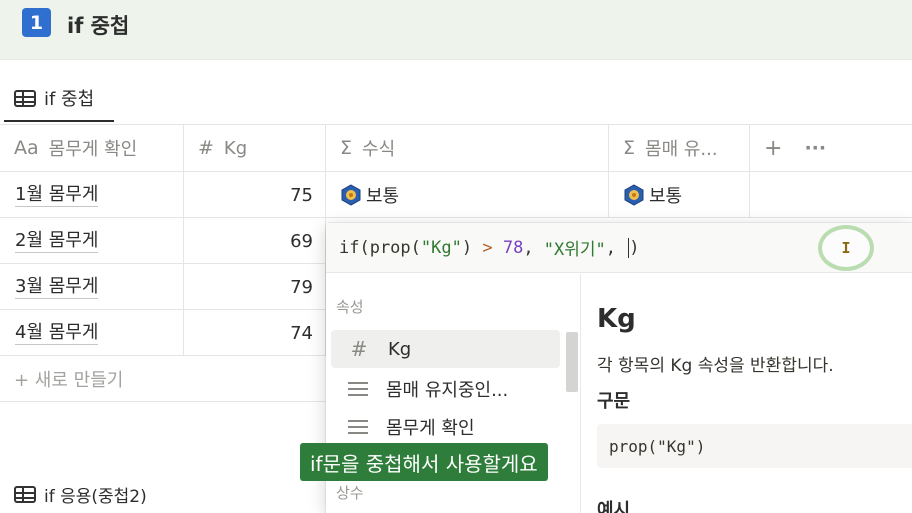 The height and width of the screenshot is (513, 912). I want to click on row-kg-cell: 69, so click(255, 241).